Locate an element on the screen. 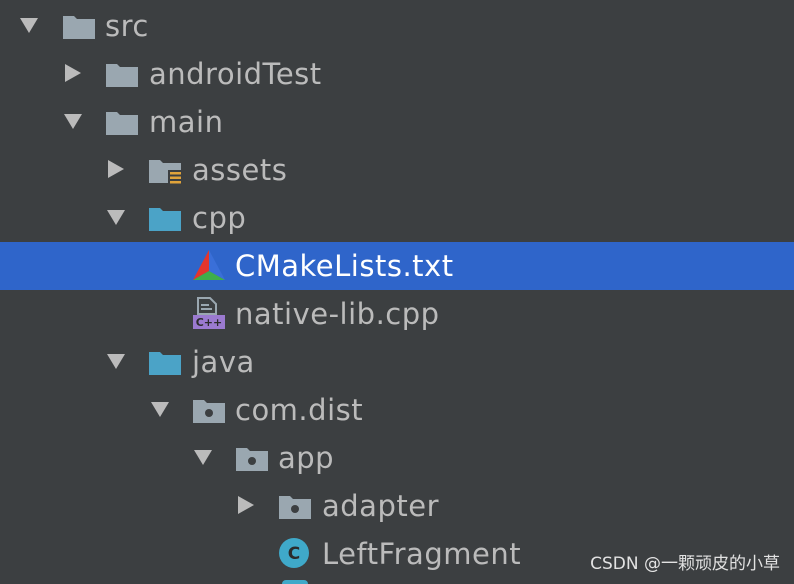 This screenshot has height=584, width=794. svg-text: C is located at coordinates (294, 554).